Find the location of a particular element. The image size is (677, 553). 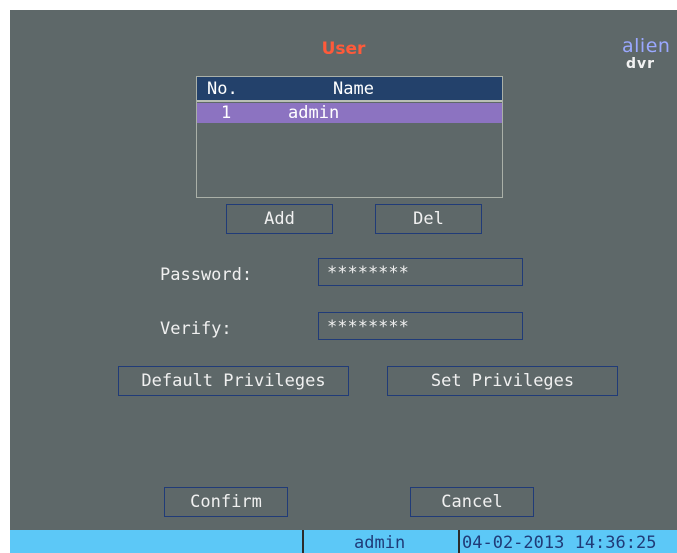

user-row-number: 1 is located at coordinates (226, 113).